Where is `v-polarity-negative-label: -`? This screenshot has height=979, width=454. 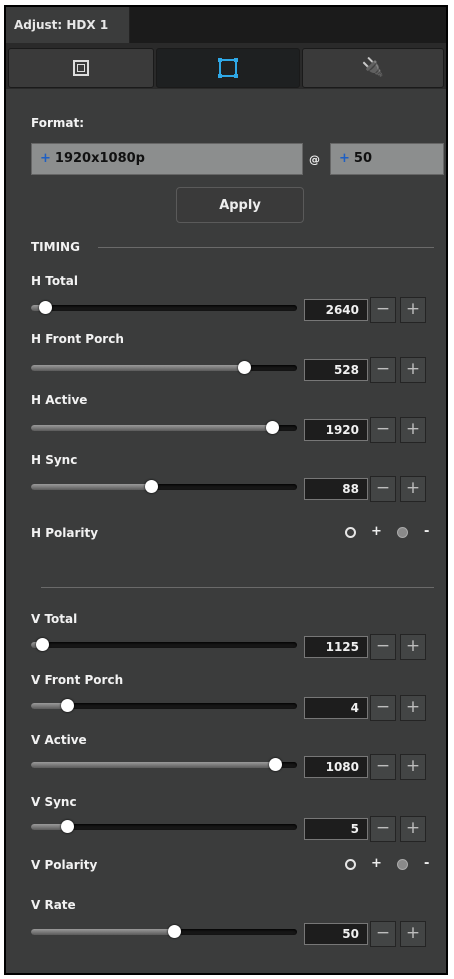
v-polarity-negative-label: - is located at coordinates (427, 863).